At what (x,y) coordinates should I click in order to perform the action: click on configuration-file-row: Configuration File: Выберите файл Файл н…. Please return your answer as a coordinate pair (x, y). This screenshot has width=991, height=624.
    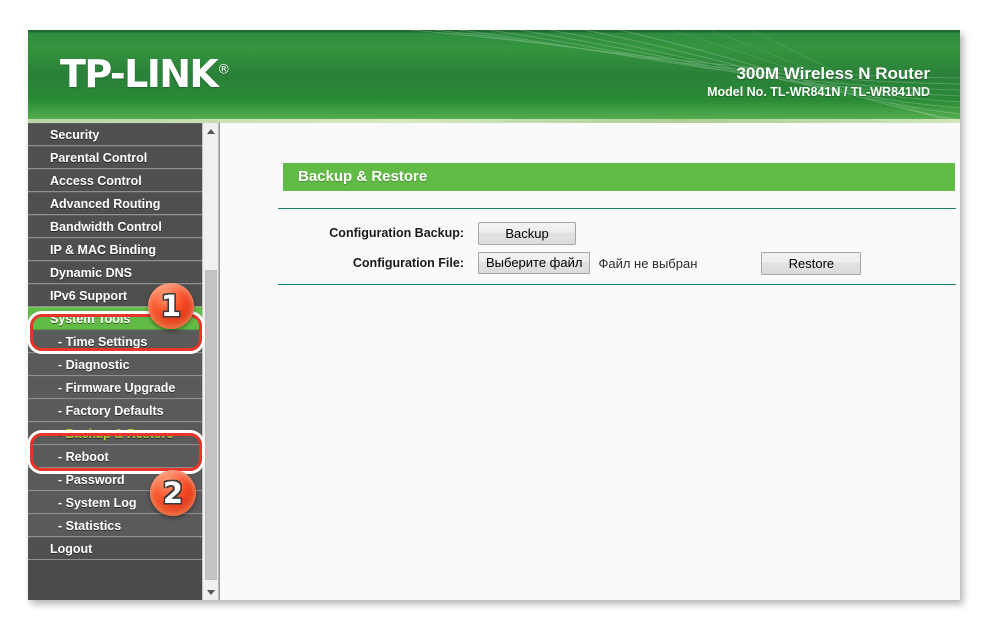
    Looking at the image, I should click on (590, 263).